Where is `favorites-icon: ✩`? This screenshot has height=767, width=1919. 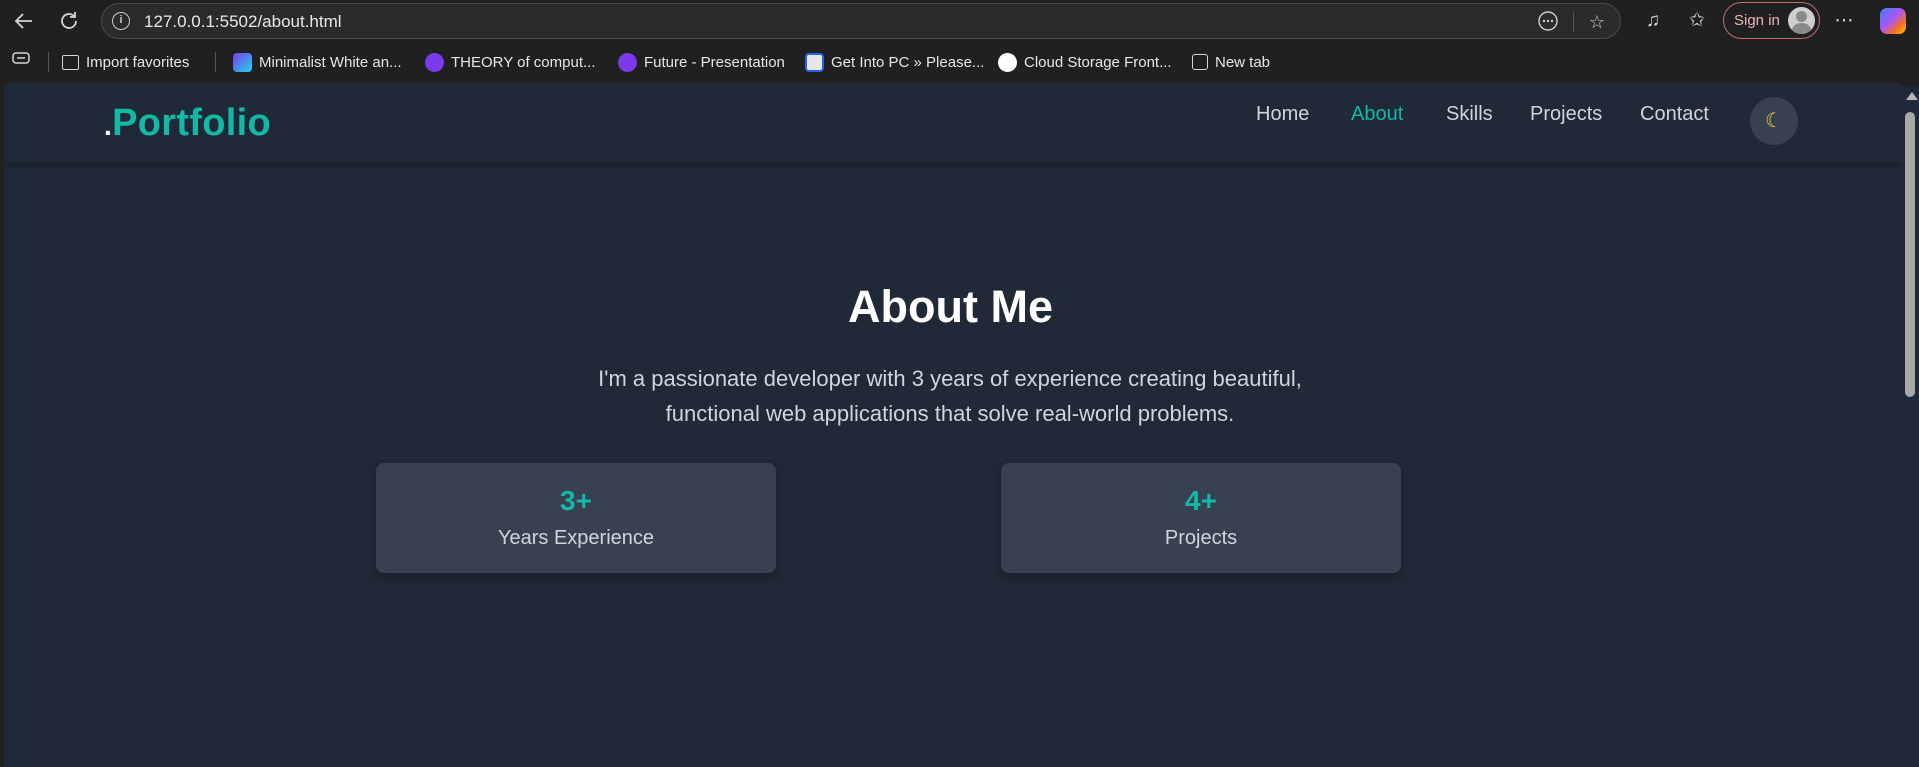 favorites-icon: ✩ is located at coordinates (1697, 21).